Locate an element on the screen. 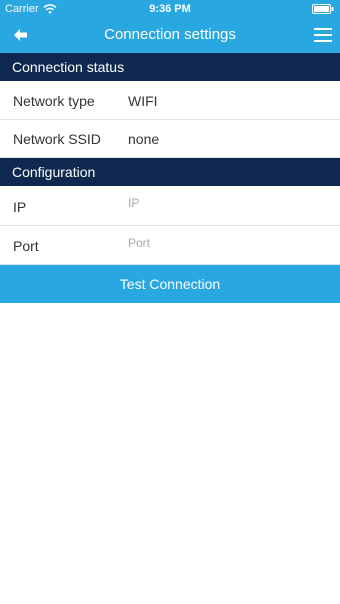  app-header: Carrier 9:36 PM Connection settings is located at coordinates (170, 26).